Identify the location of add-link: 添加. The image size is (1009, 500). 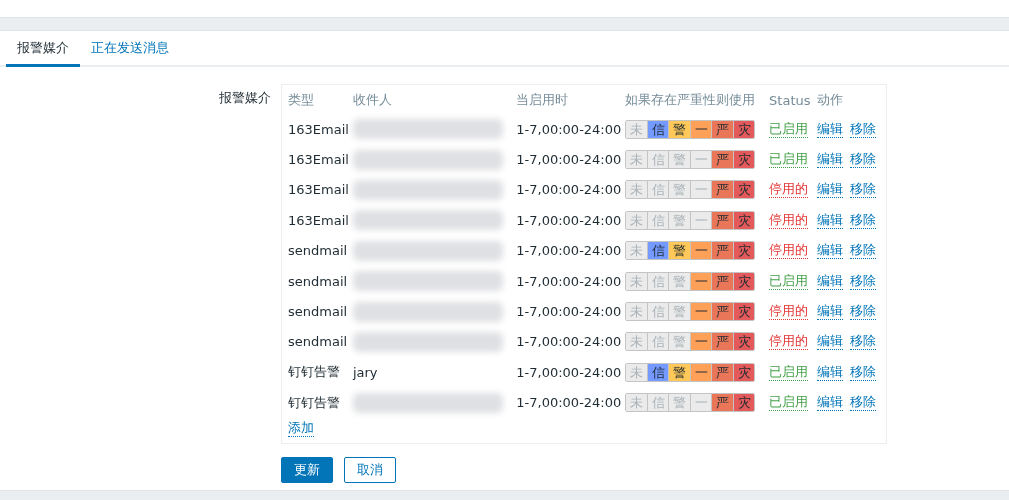
(301, 428).